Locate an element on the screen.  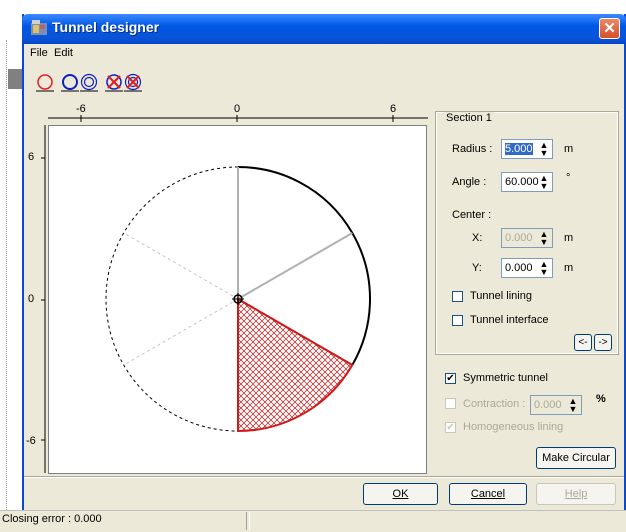
next-section-button: -> is located at coordinates (603, 342).